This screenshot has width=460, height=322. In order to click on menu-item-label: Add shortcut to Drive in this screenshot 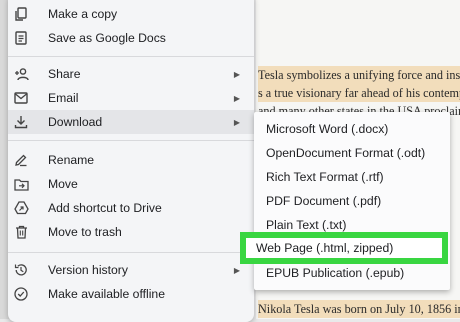, I will do `click(105, 208)`.